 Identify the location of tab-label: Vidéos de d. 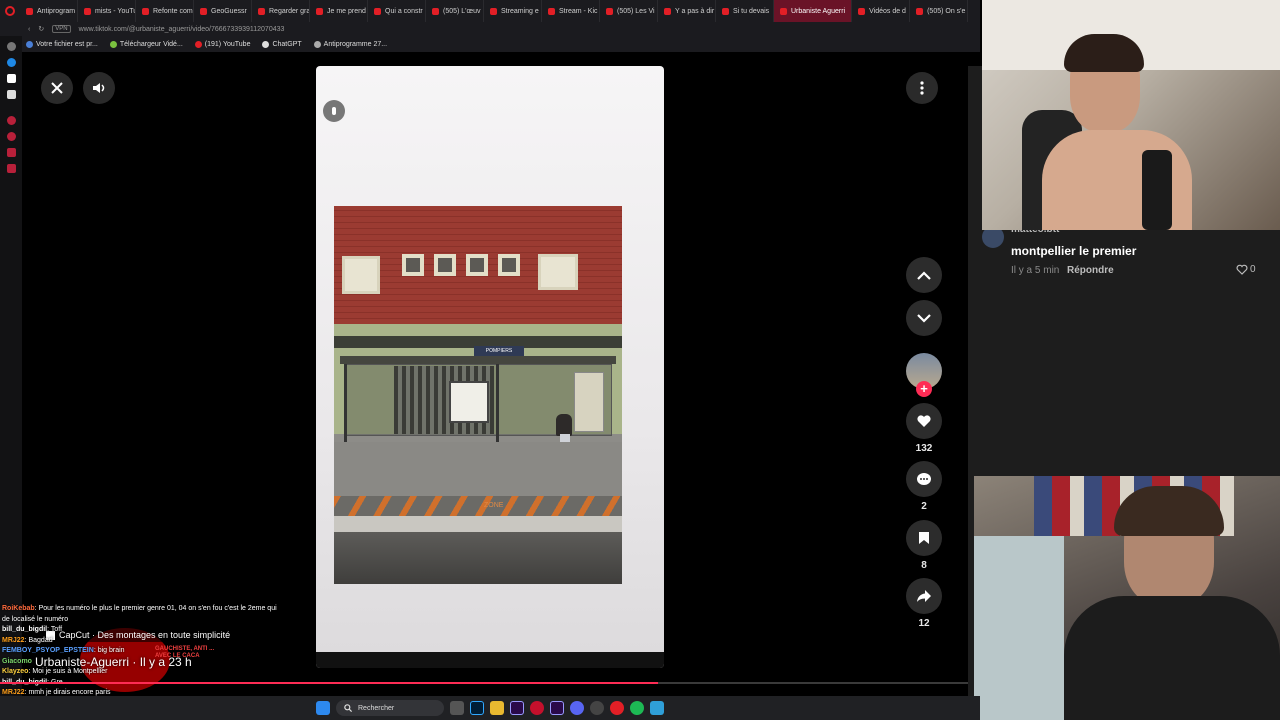
(887, 11).